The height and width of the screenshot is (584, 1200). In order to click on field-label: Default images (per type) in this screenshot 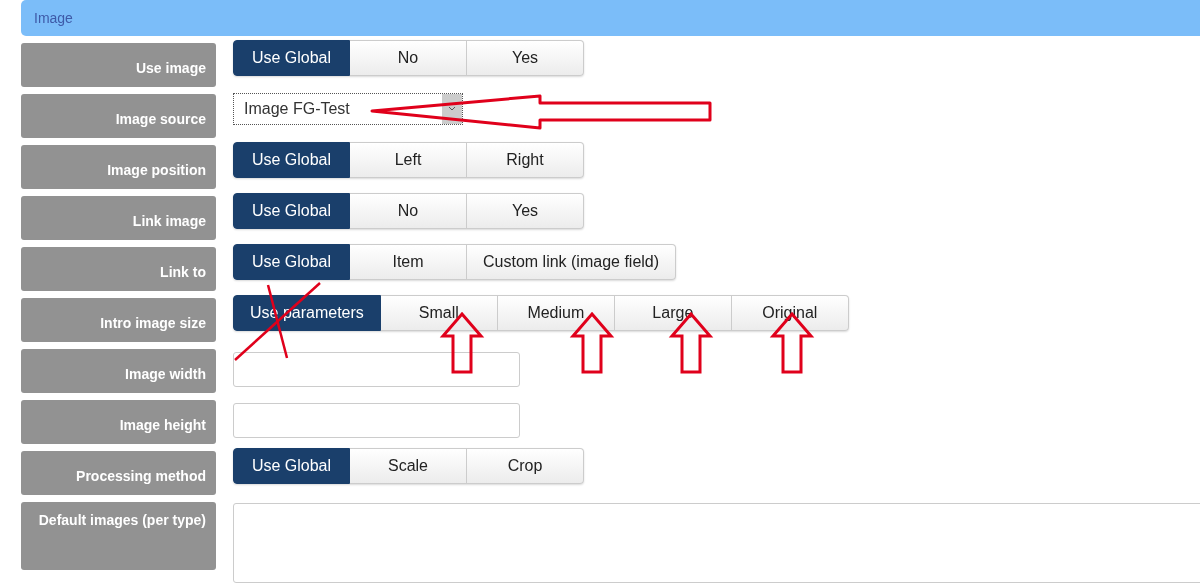, I will do `click(118, 536)`.